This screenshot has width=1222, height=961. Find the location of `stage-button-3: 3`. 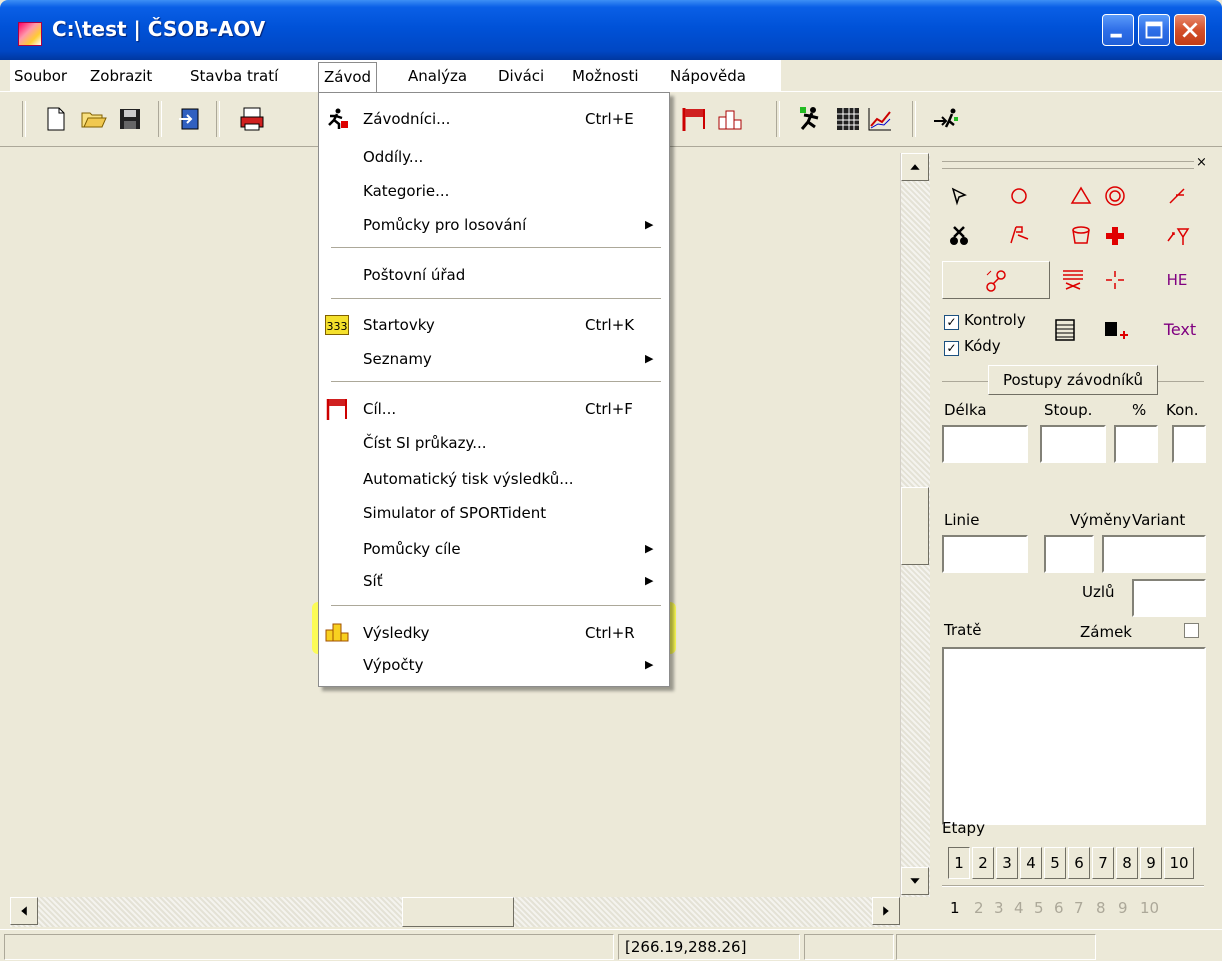

stage-button-3: 3 is located at coordinates (1007, 863).